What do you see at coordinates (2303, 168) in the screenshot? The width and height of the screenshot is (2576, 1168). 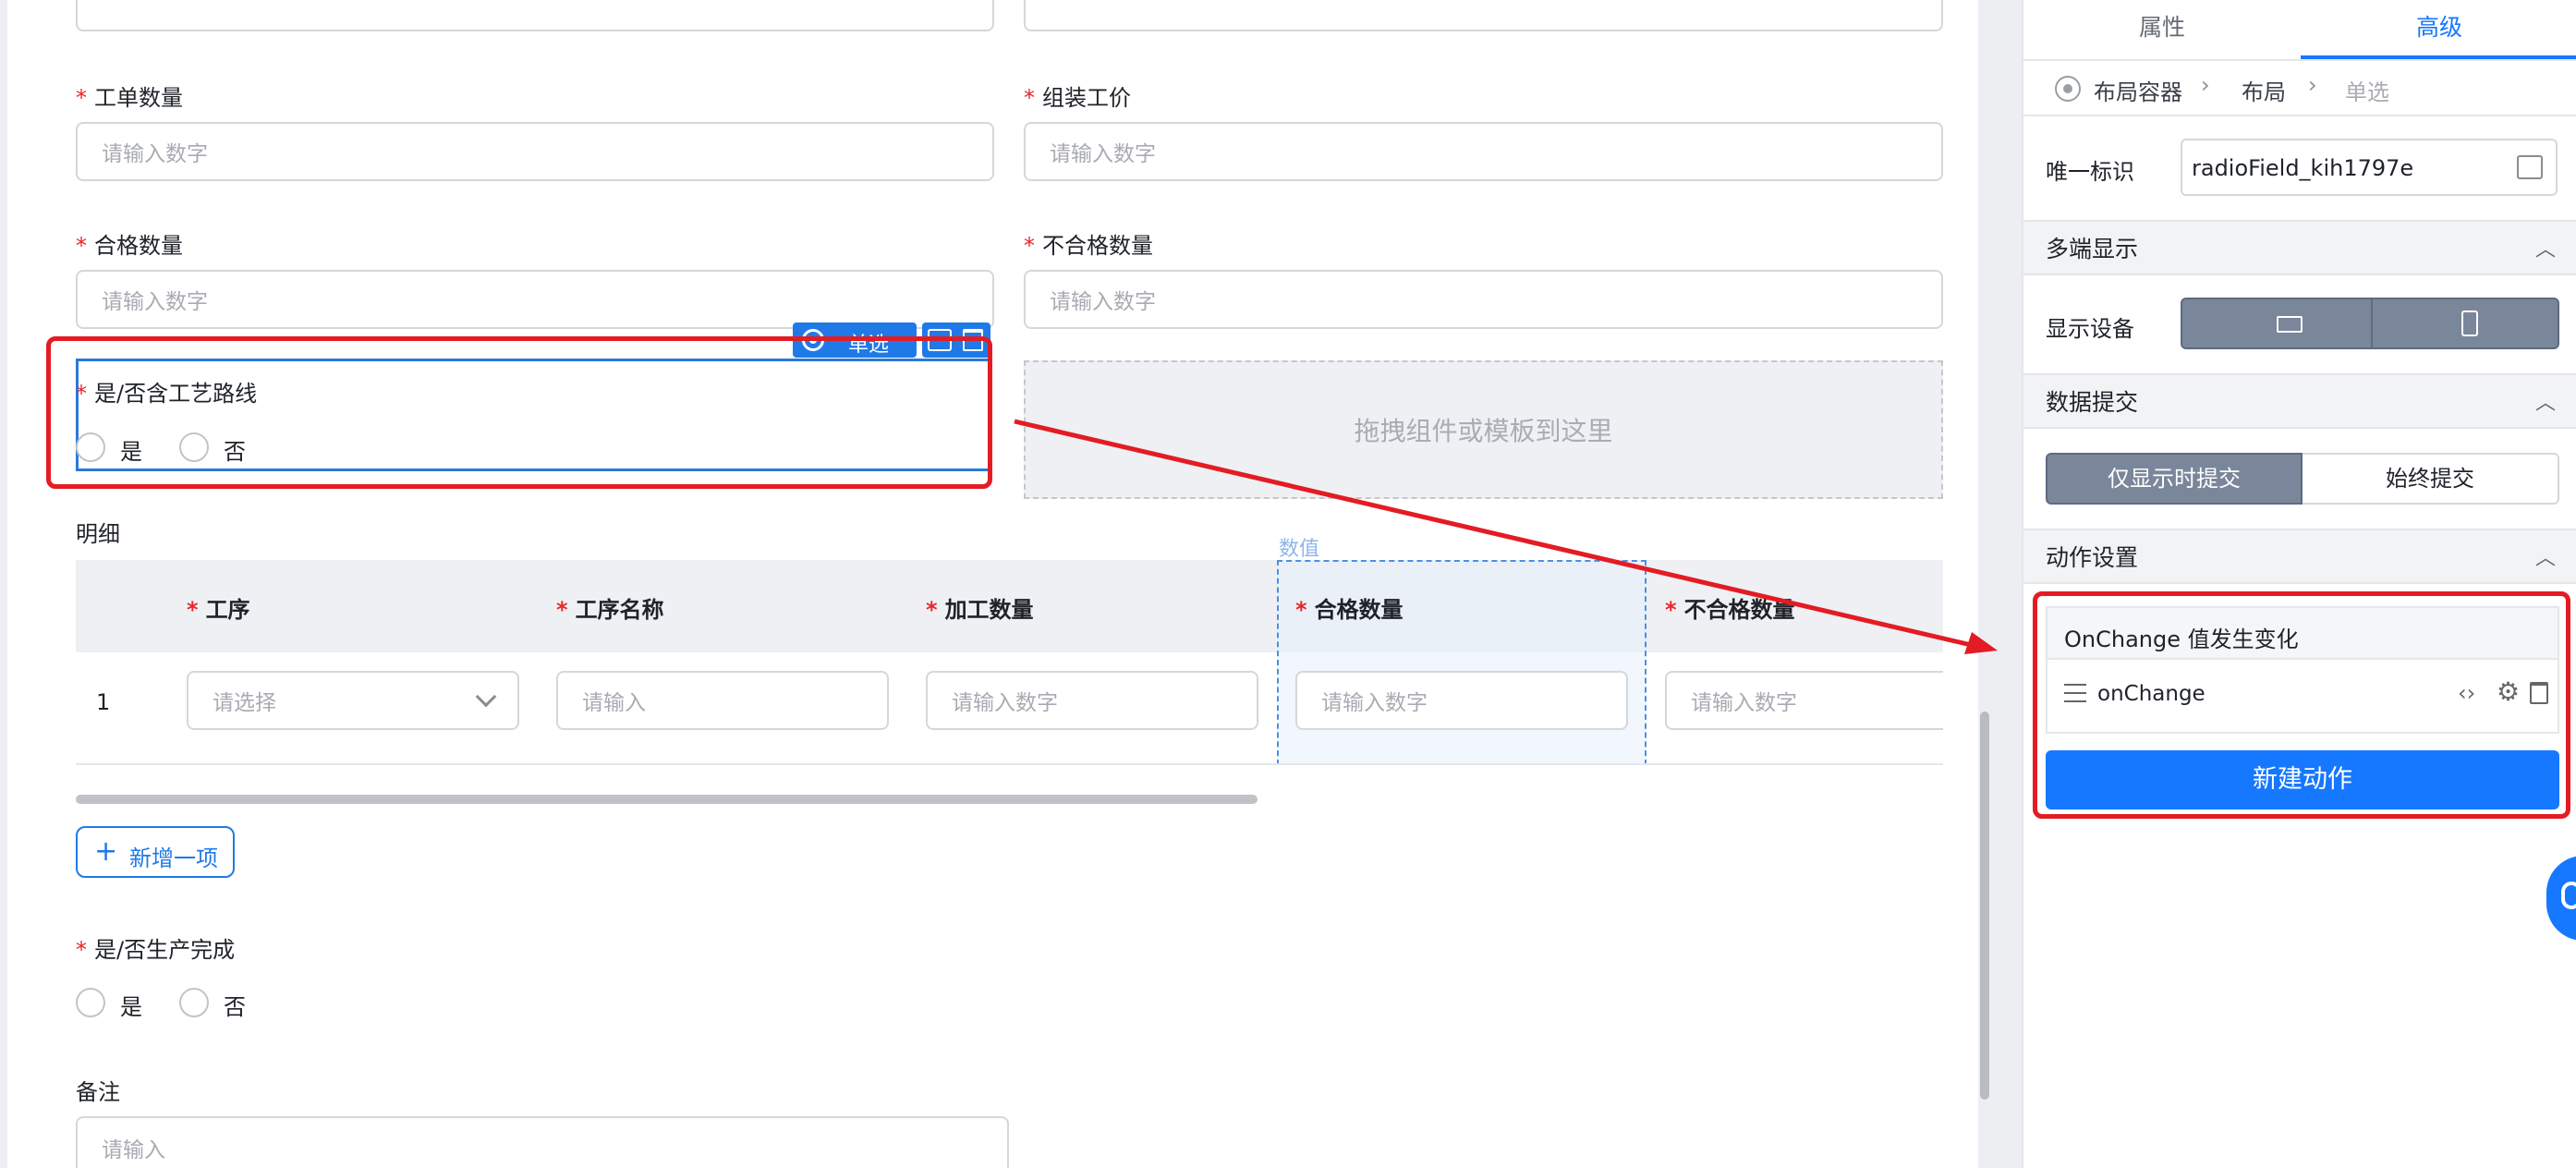 I see `uid-value: radioField_kih1797e` at bounding box center [2303, 168].